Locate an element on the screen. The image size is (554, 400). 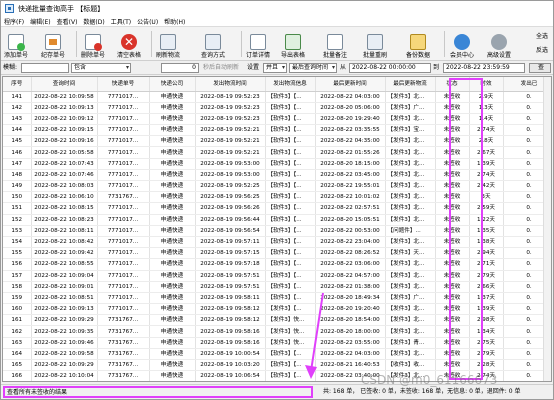
menu-view: 查看(V) is located at coordinates (67, 21).